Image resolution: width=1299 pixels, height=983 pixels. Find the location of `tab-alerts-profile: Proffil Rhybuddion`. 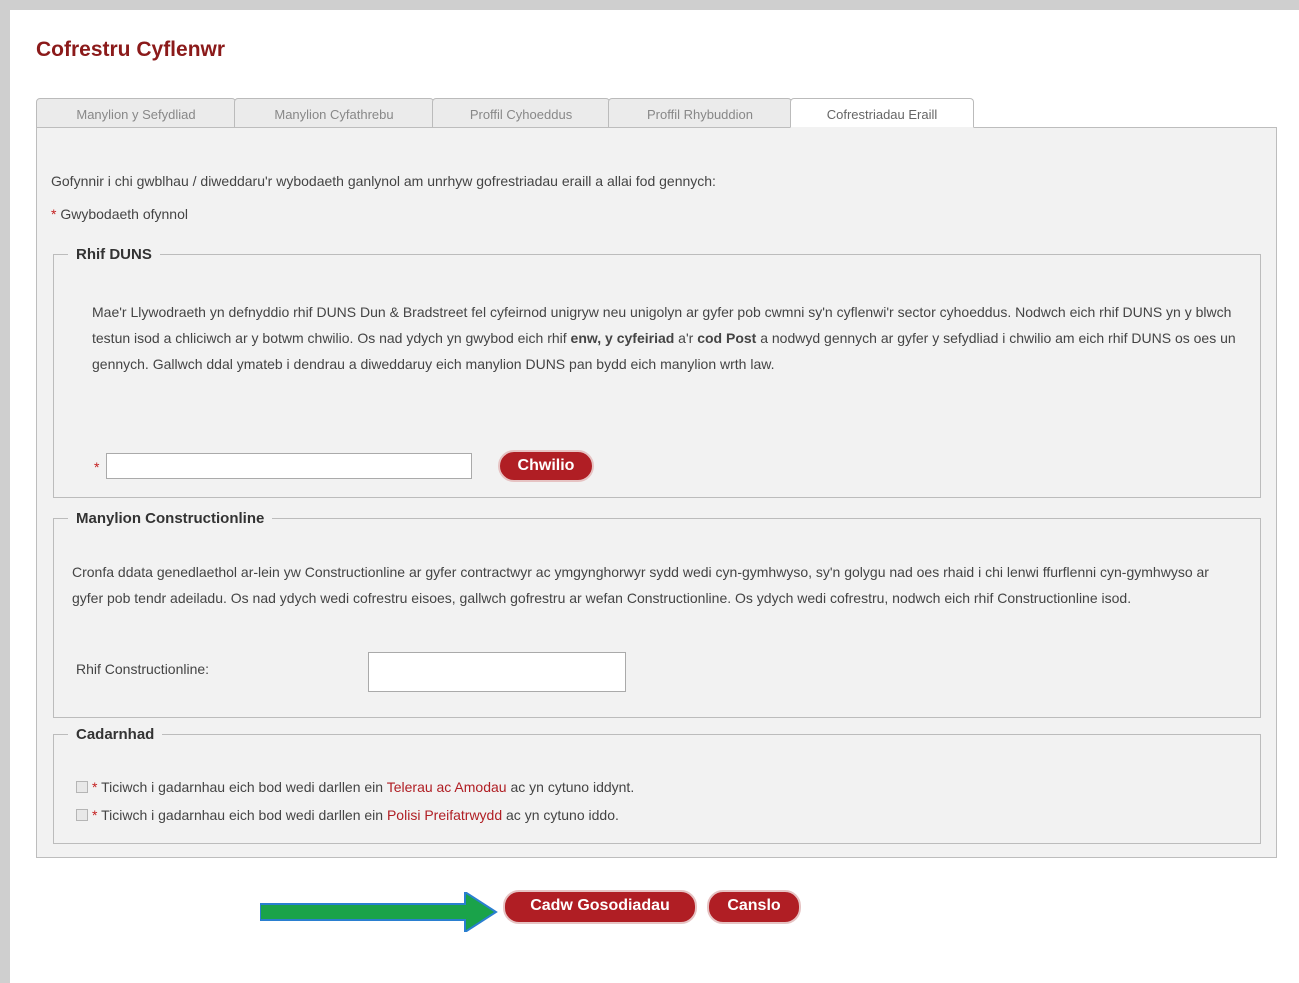

tab-alerts-profile: Proffil Rhybuddion is located at coordinates (700, 113).